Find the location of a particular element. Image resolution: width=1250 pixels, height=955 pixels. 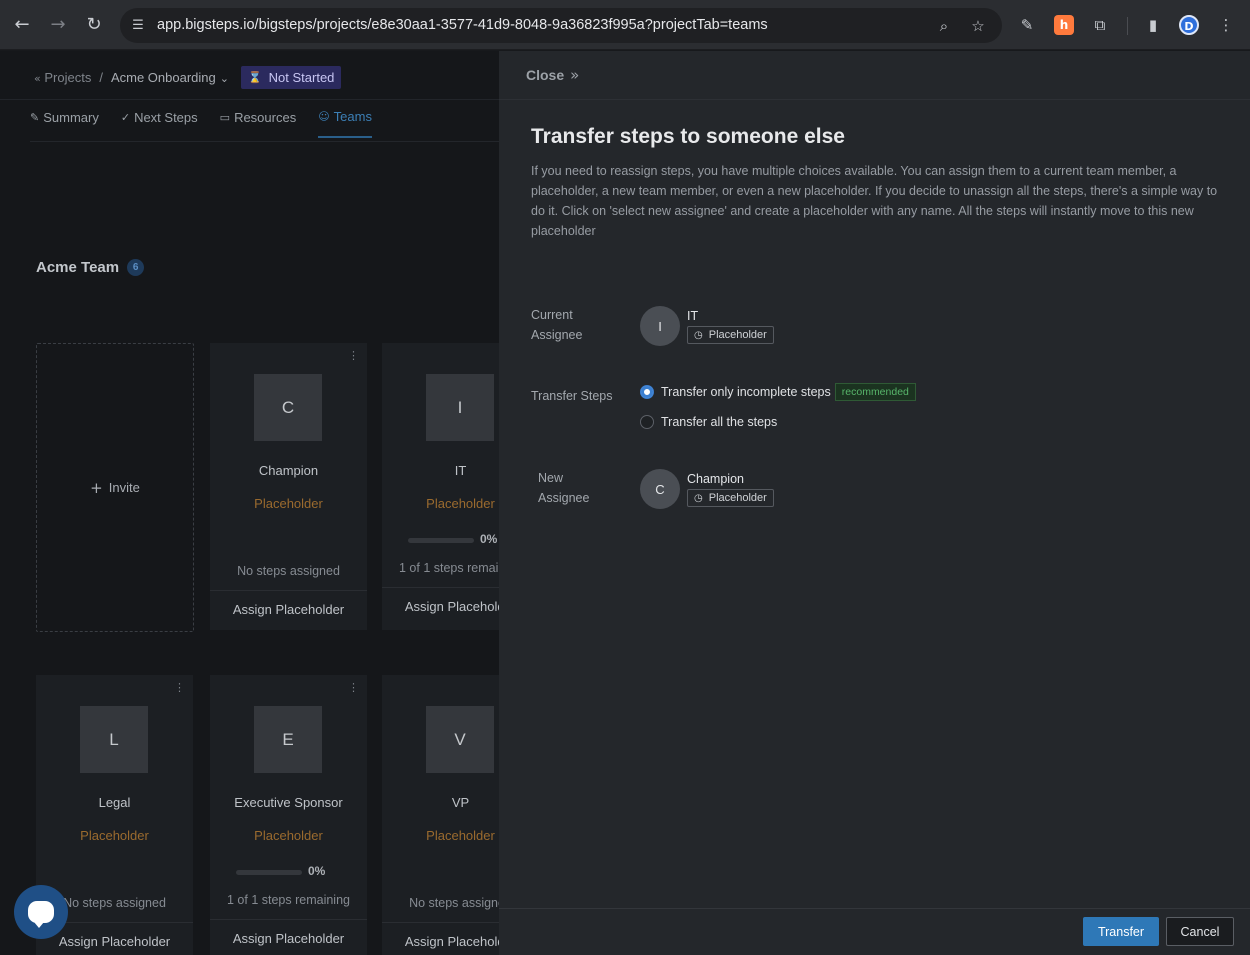

current-assignee: I IT ◷ Placeholder is located at coordinates (707, 326).